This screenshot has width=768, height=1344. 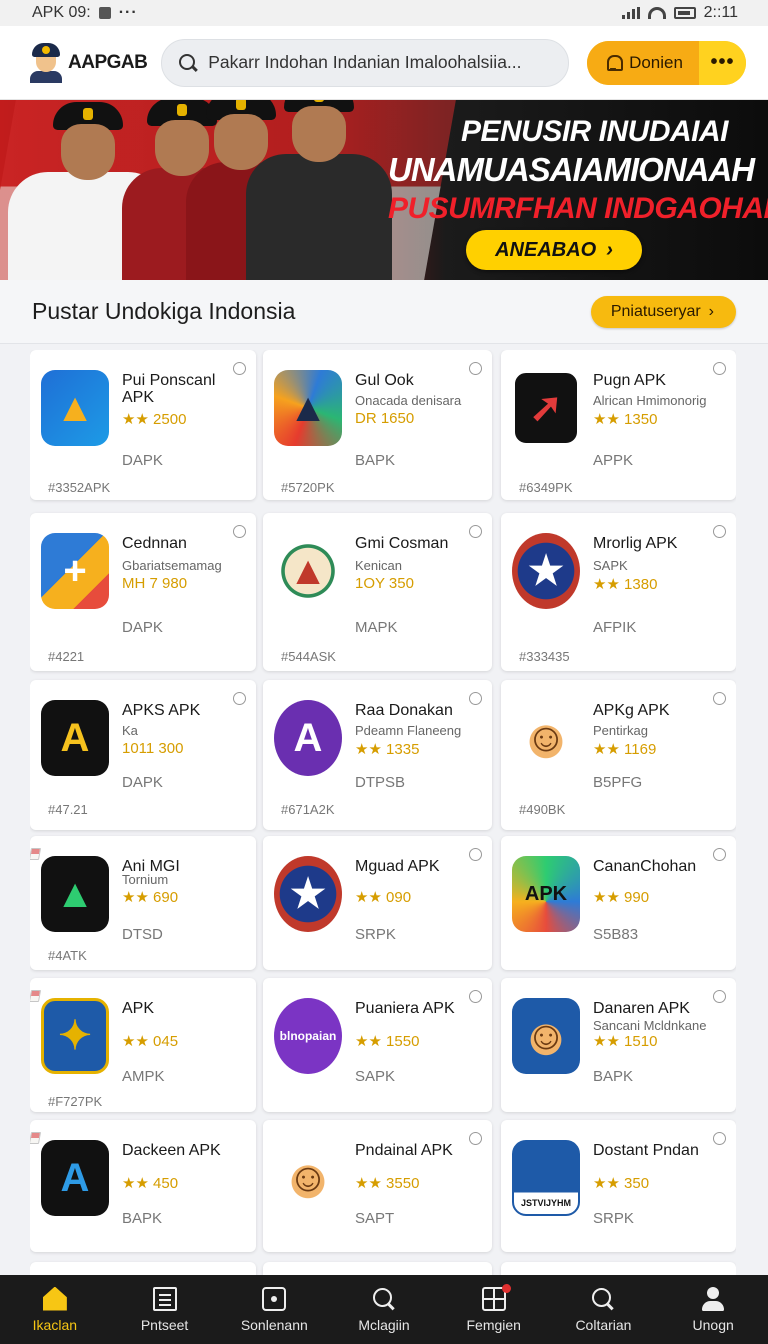 I want to click on app-rating: DR 1650, so click(x=385, y=418).